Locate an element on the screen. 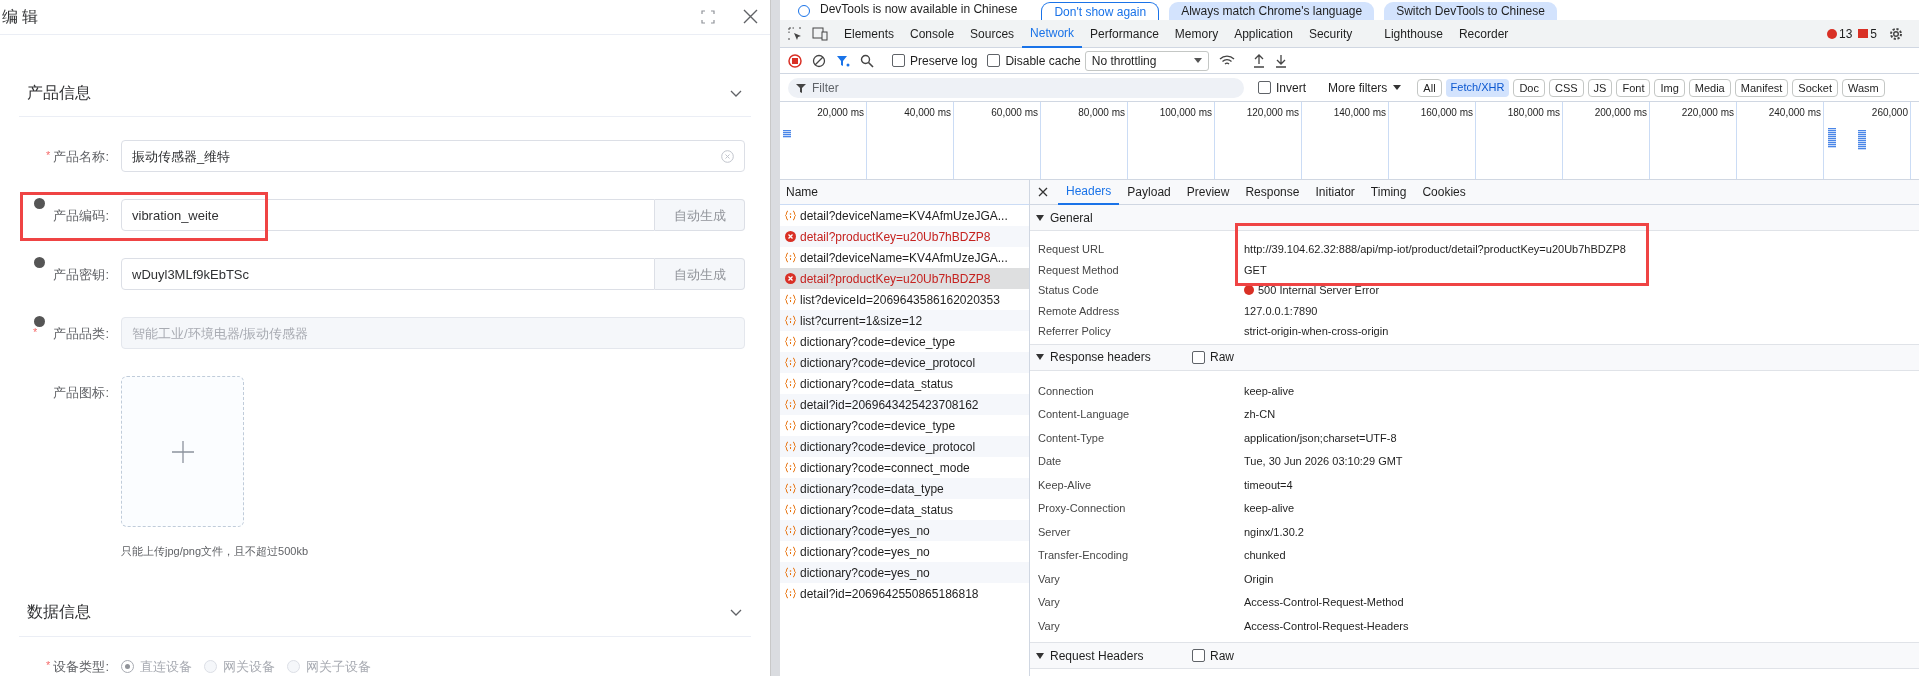 The width and height of the screenshot is (1919, 676). filter-chip: Fetch/XHR is located at coordinates (1477, 87).